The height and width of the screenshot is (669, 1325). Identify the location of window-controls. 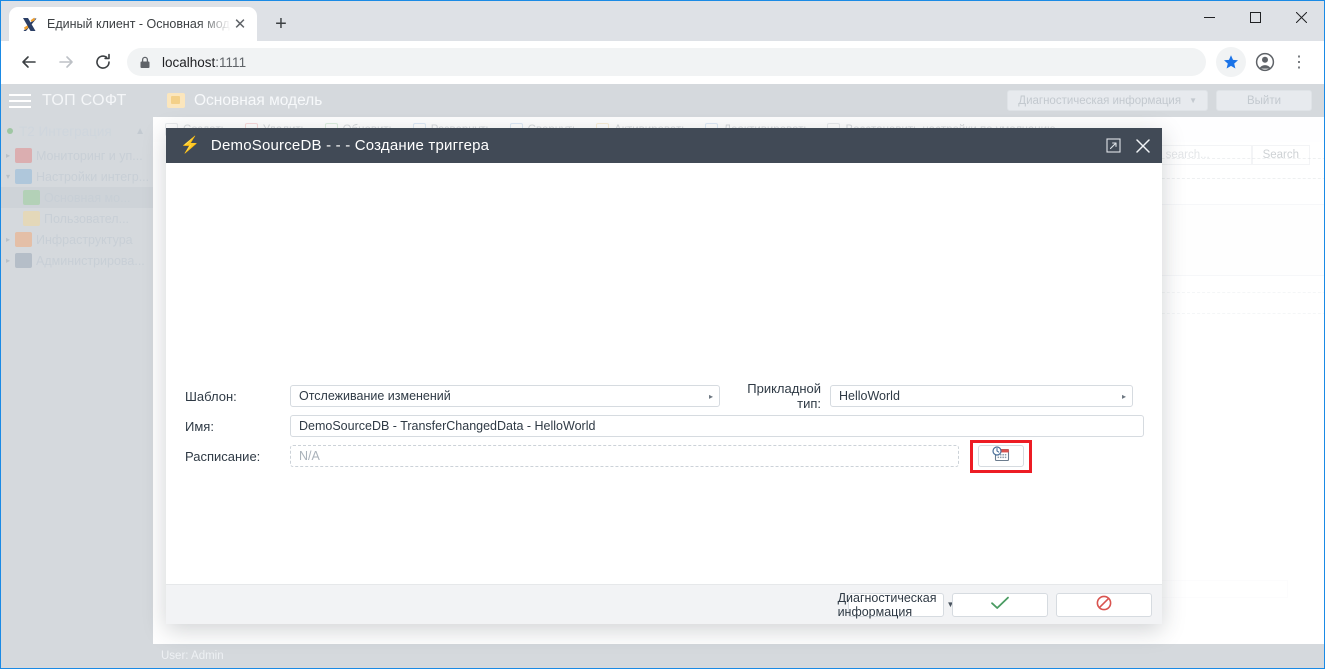
(1255, 17).